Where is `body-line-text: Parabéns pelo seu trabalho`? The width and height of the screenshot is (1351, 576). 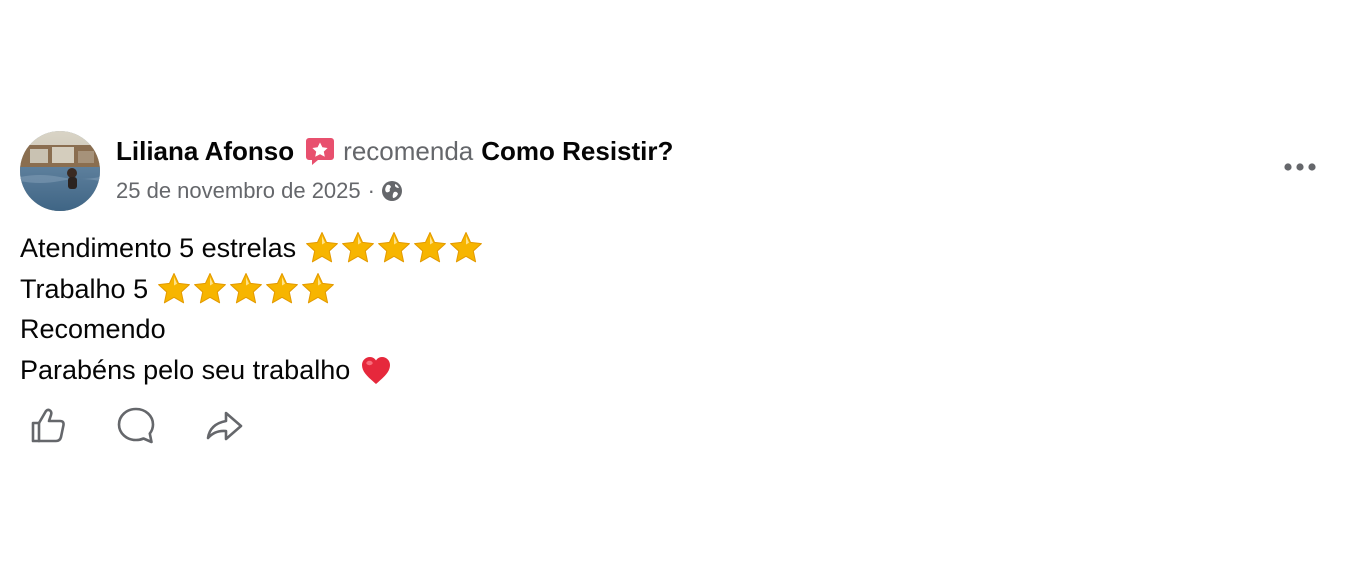
body-line-text: Parabéns pelo seu trabalho is located at coordinates (185, 369).